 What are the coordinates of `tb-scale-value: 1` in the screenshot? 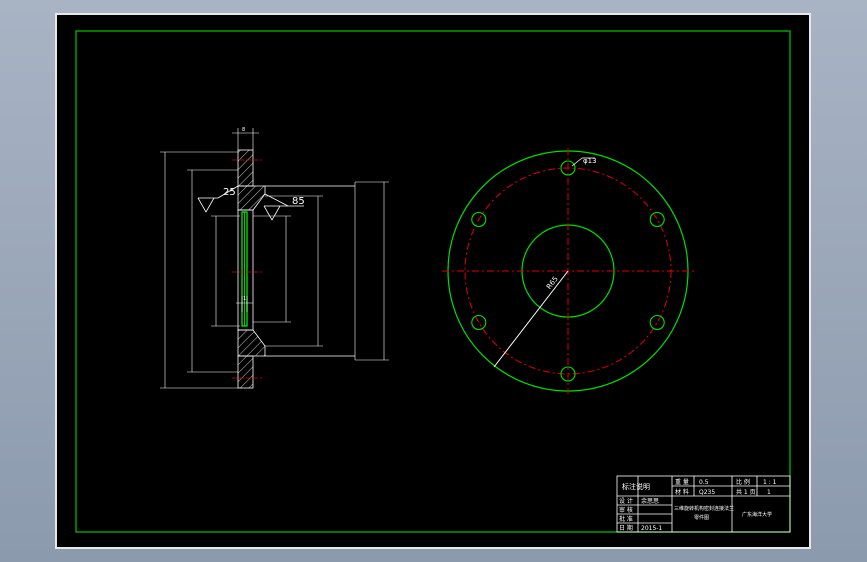 It's located at (770, 482).